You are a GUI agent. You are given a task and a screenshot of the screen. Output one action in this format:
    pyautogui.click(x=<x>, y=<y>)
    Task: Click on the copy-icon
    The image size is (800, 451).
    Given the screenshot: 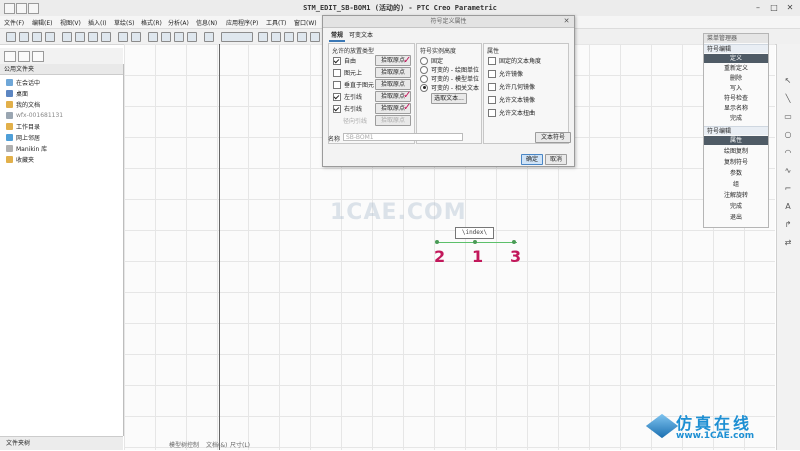 What is the action you would take?
    pyautogui.click(x=93, y=37)
    